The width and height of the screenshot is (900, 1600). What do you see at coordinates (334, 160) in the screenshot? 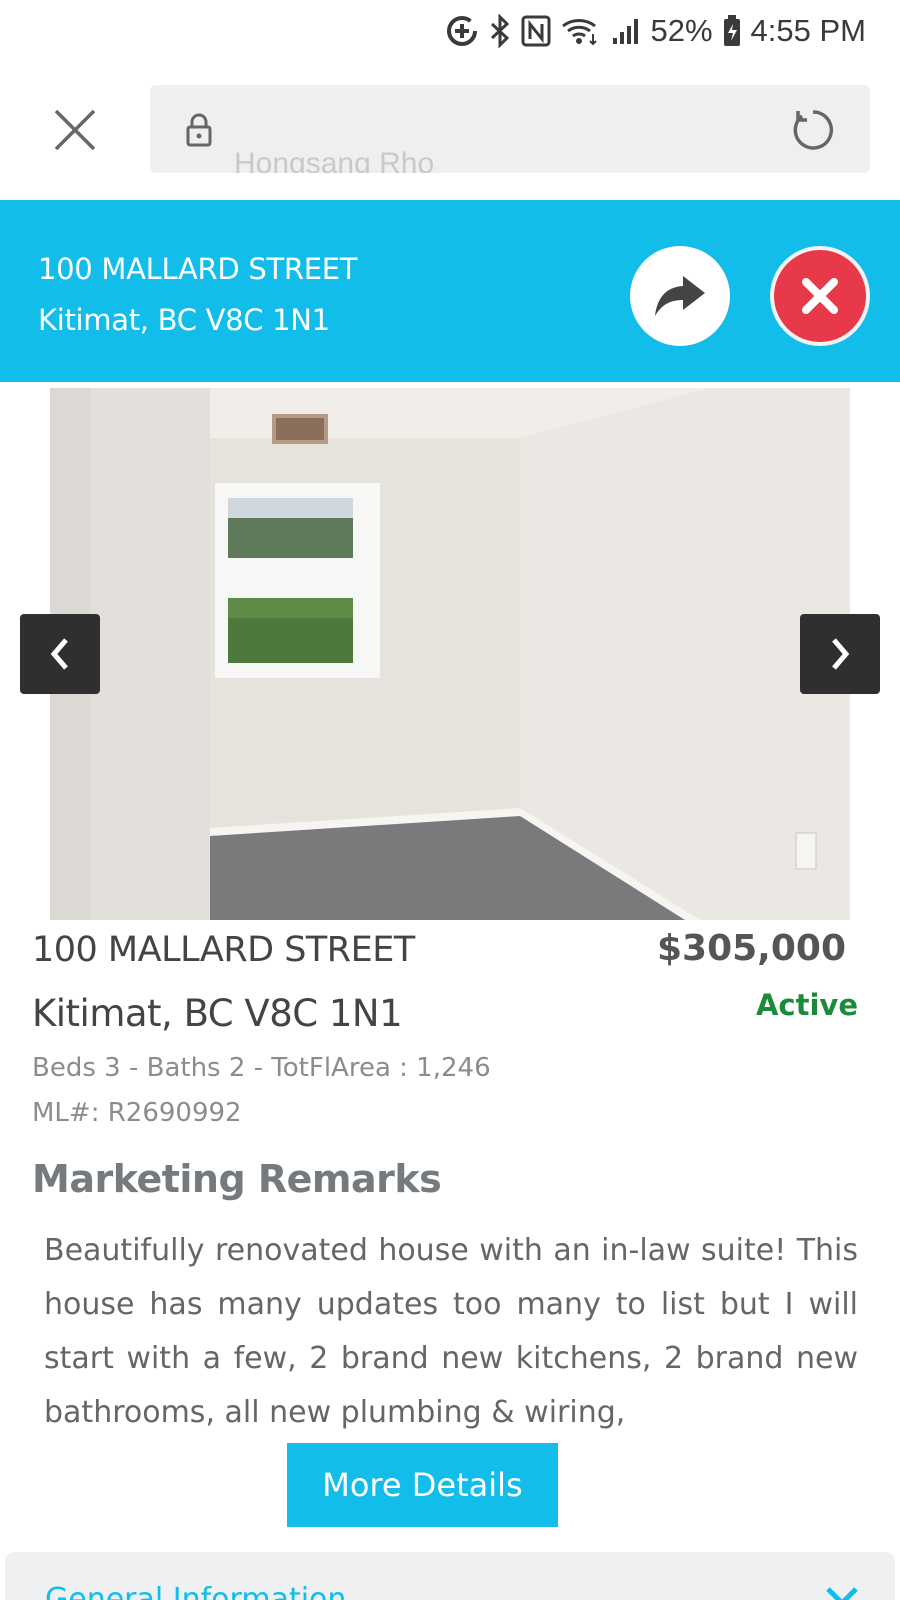
I see `url-ghost-text: Hongsang Rho` at bounding box center [334, 160].